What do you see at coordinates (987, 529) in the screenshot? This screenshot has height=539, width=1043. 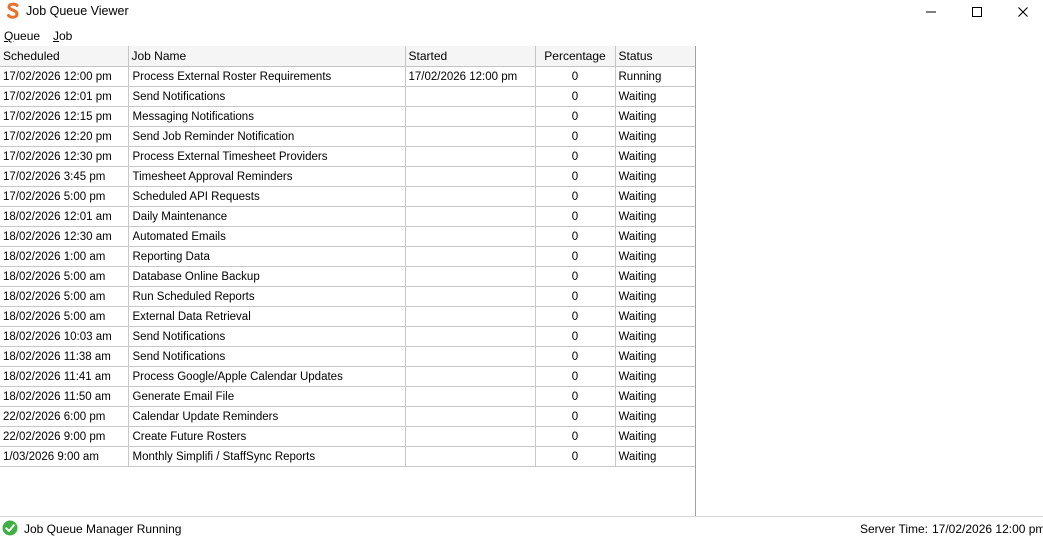 I see `server-time-value: 17/02/2026 12:00 pm` at bounding box center [987, 529].